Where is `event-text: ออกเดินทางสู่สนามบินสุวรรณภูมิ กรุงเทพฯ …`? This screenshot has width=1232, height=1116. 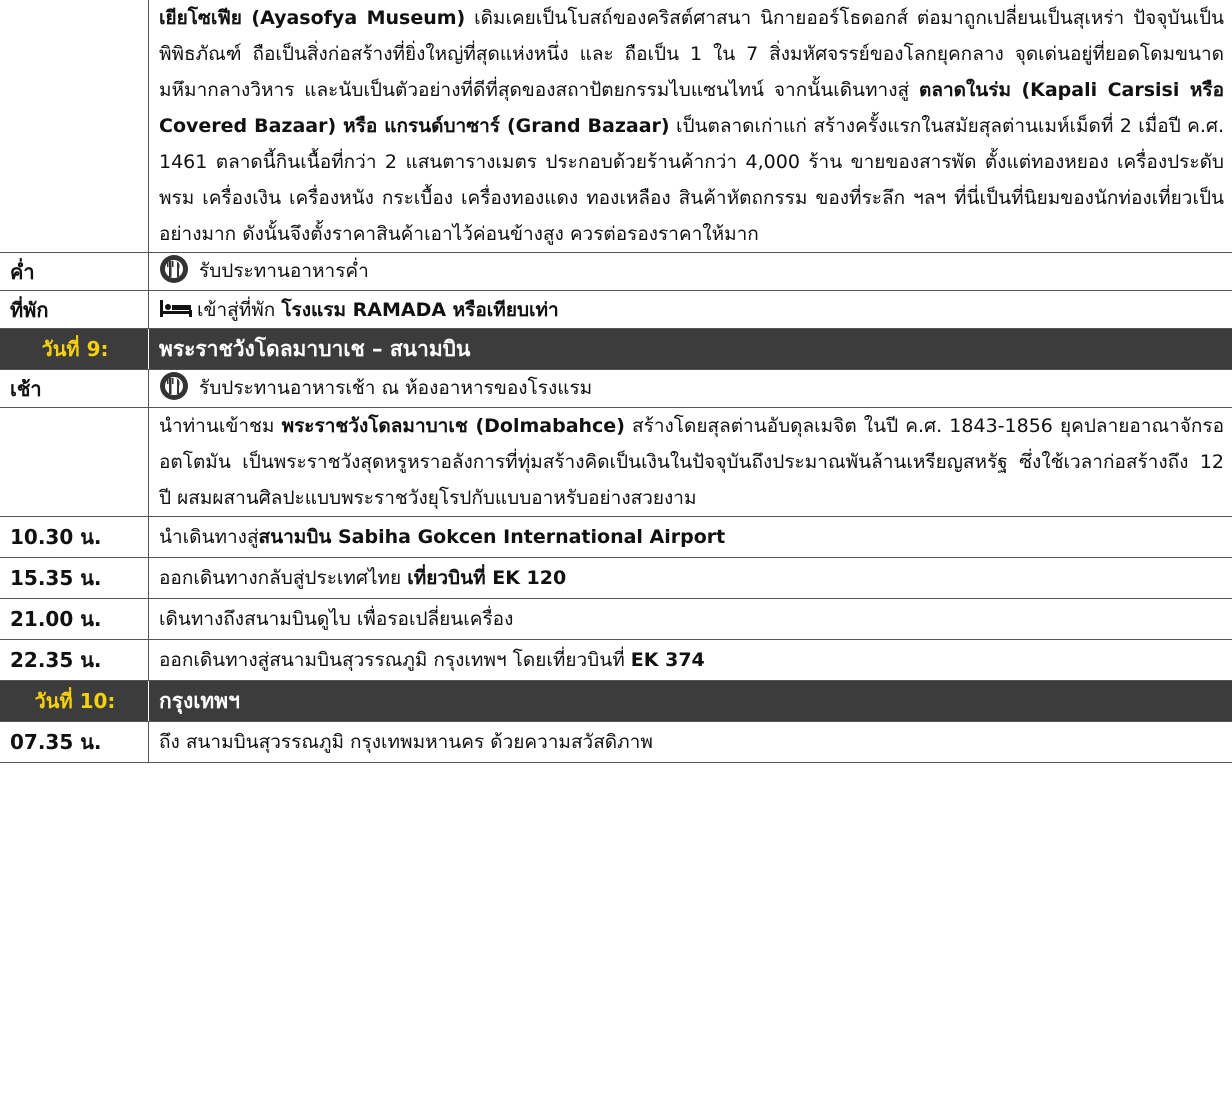
event-text: ออกเดินทางสู่สนามบินสุวรรณภูมิ กรุงเทพฯ … is located at coordinates (395, 660).